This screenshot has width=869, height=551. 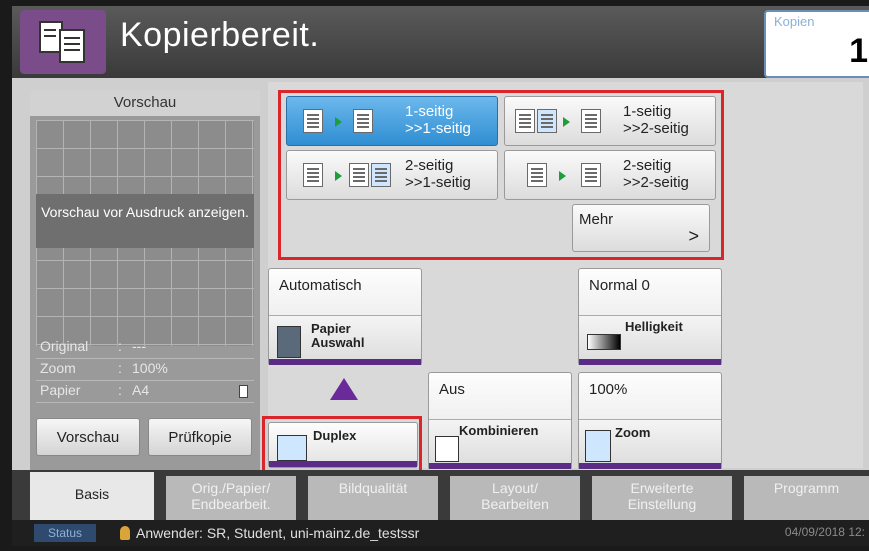 I want to click on combine-card: Aus Kombinieren, so click(x=500, y=422).